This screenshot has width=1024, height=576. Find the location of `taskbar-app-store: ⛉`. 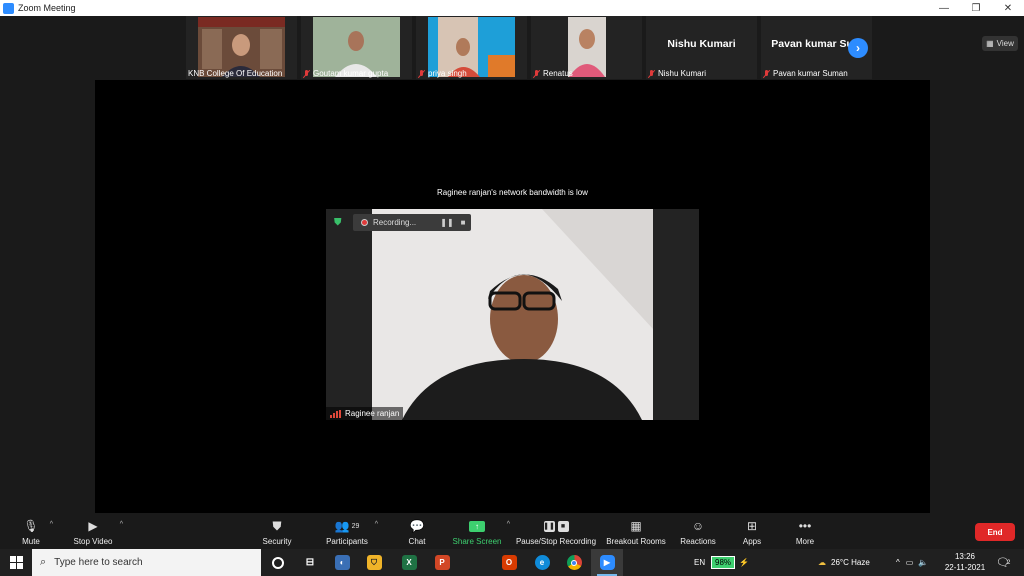

taskbar-app-store: ⛉ is located at coordinates (374, 562).